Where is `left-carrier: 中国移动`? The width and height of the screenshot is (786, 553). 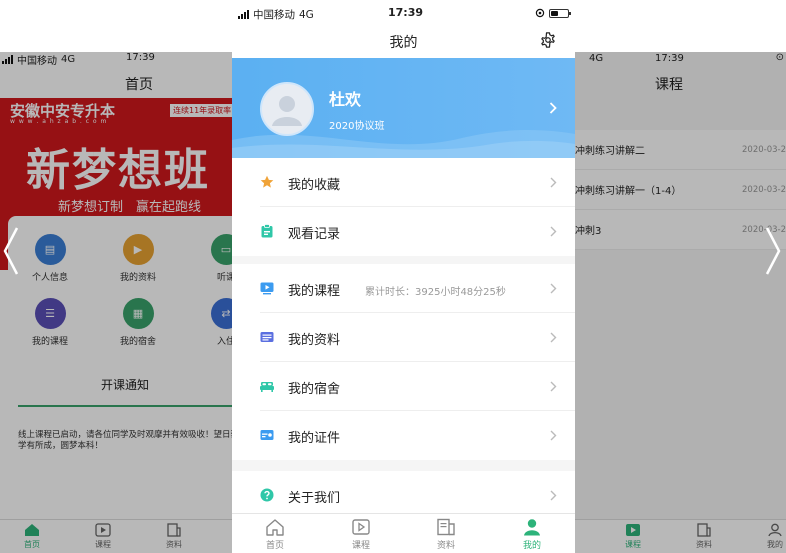 left-carrier: 中国移动 is located at coordinates (37, 61).